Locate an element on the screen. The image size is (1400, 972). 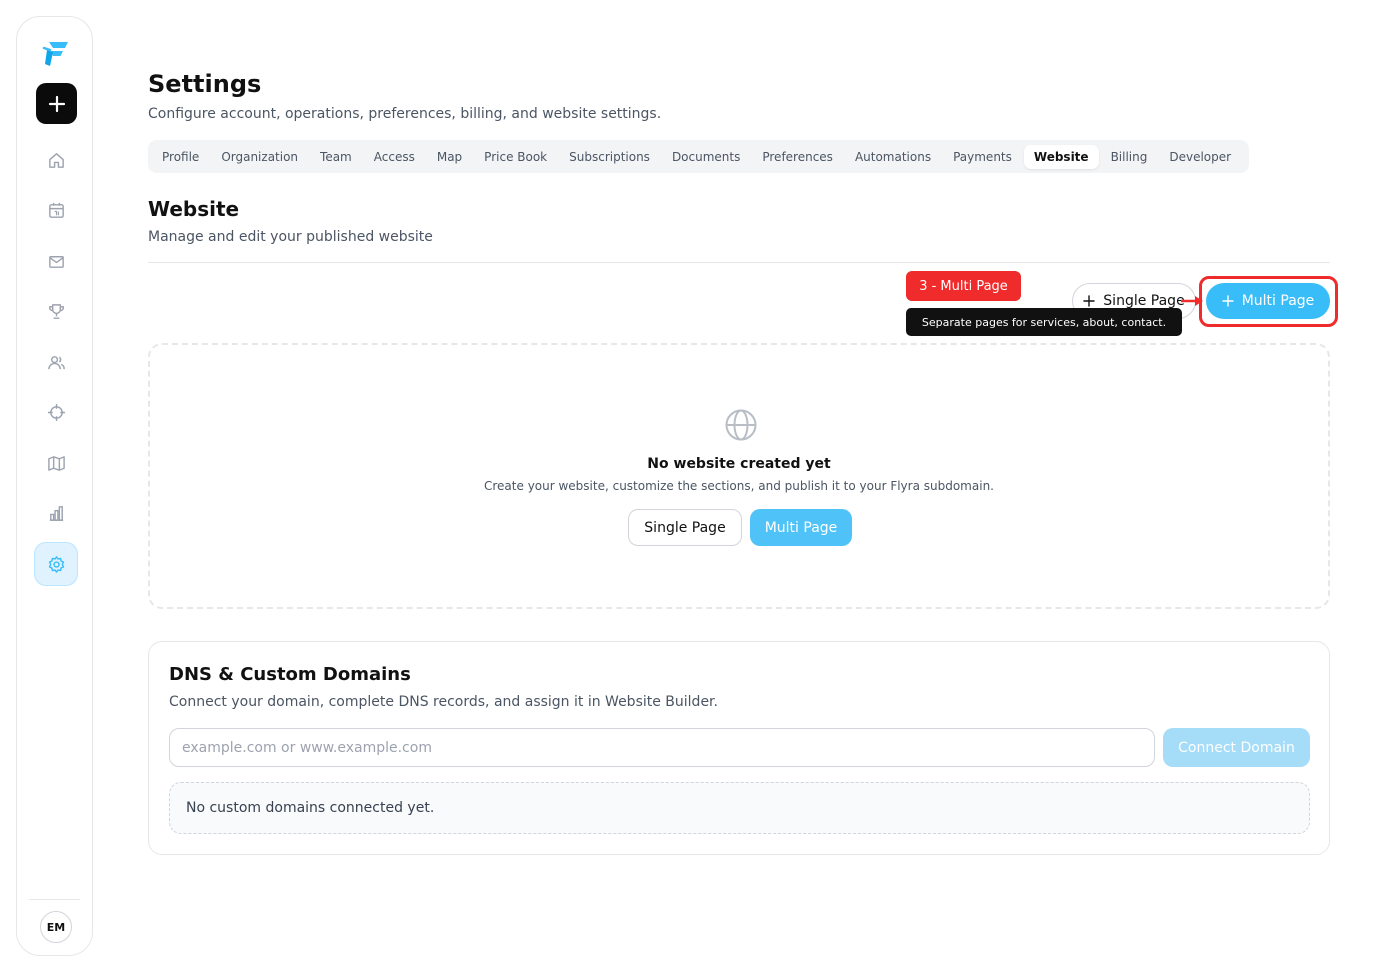
tab-team: Team is located at coordinates (336, 157).